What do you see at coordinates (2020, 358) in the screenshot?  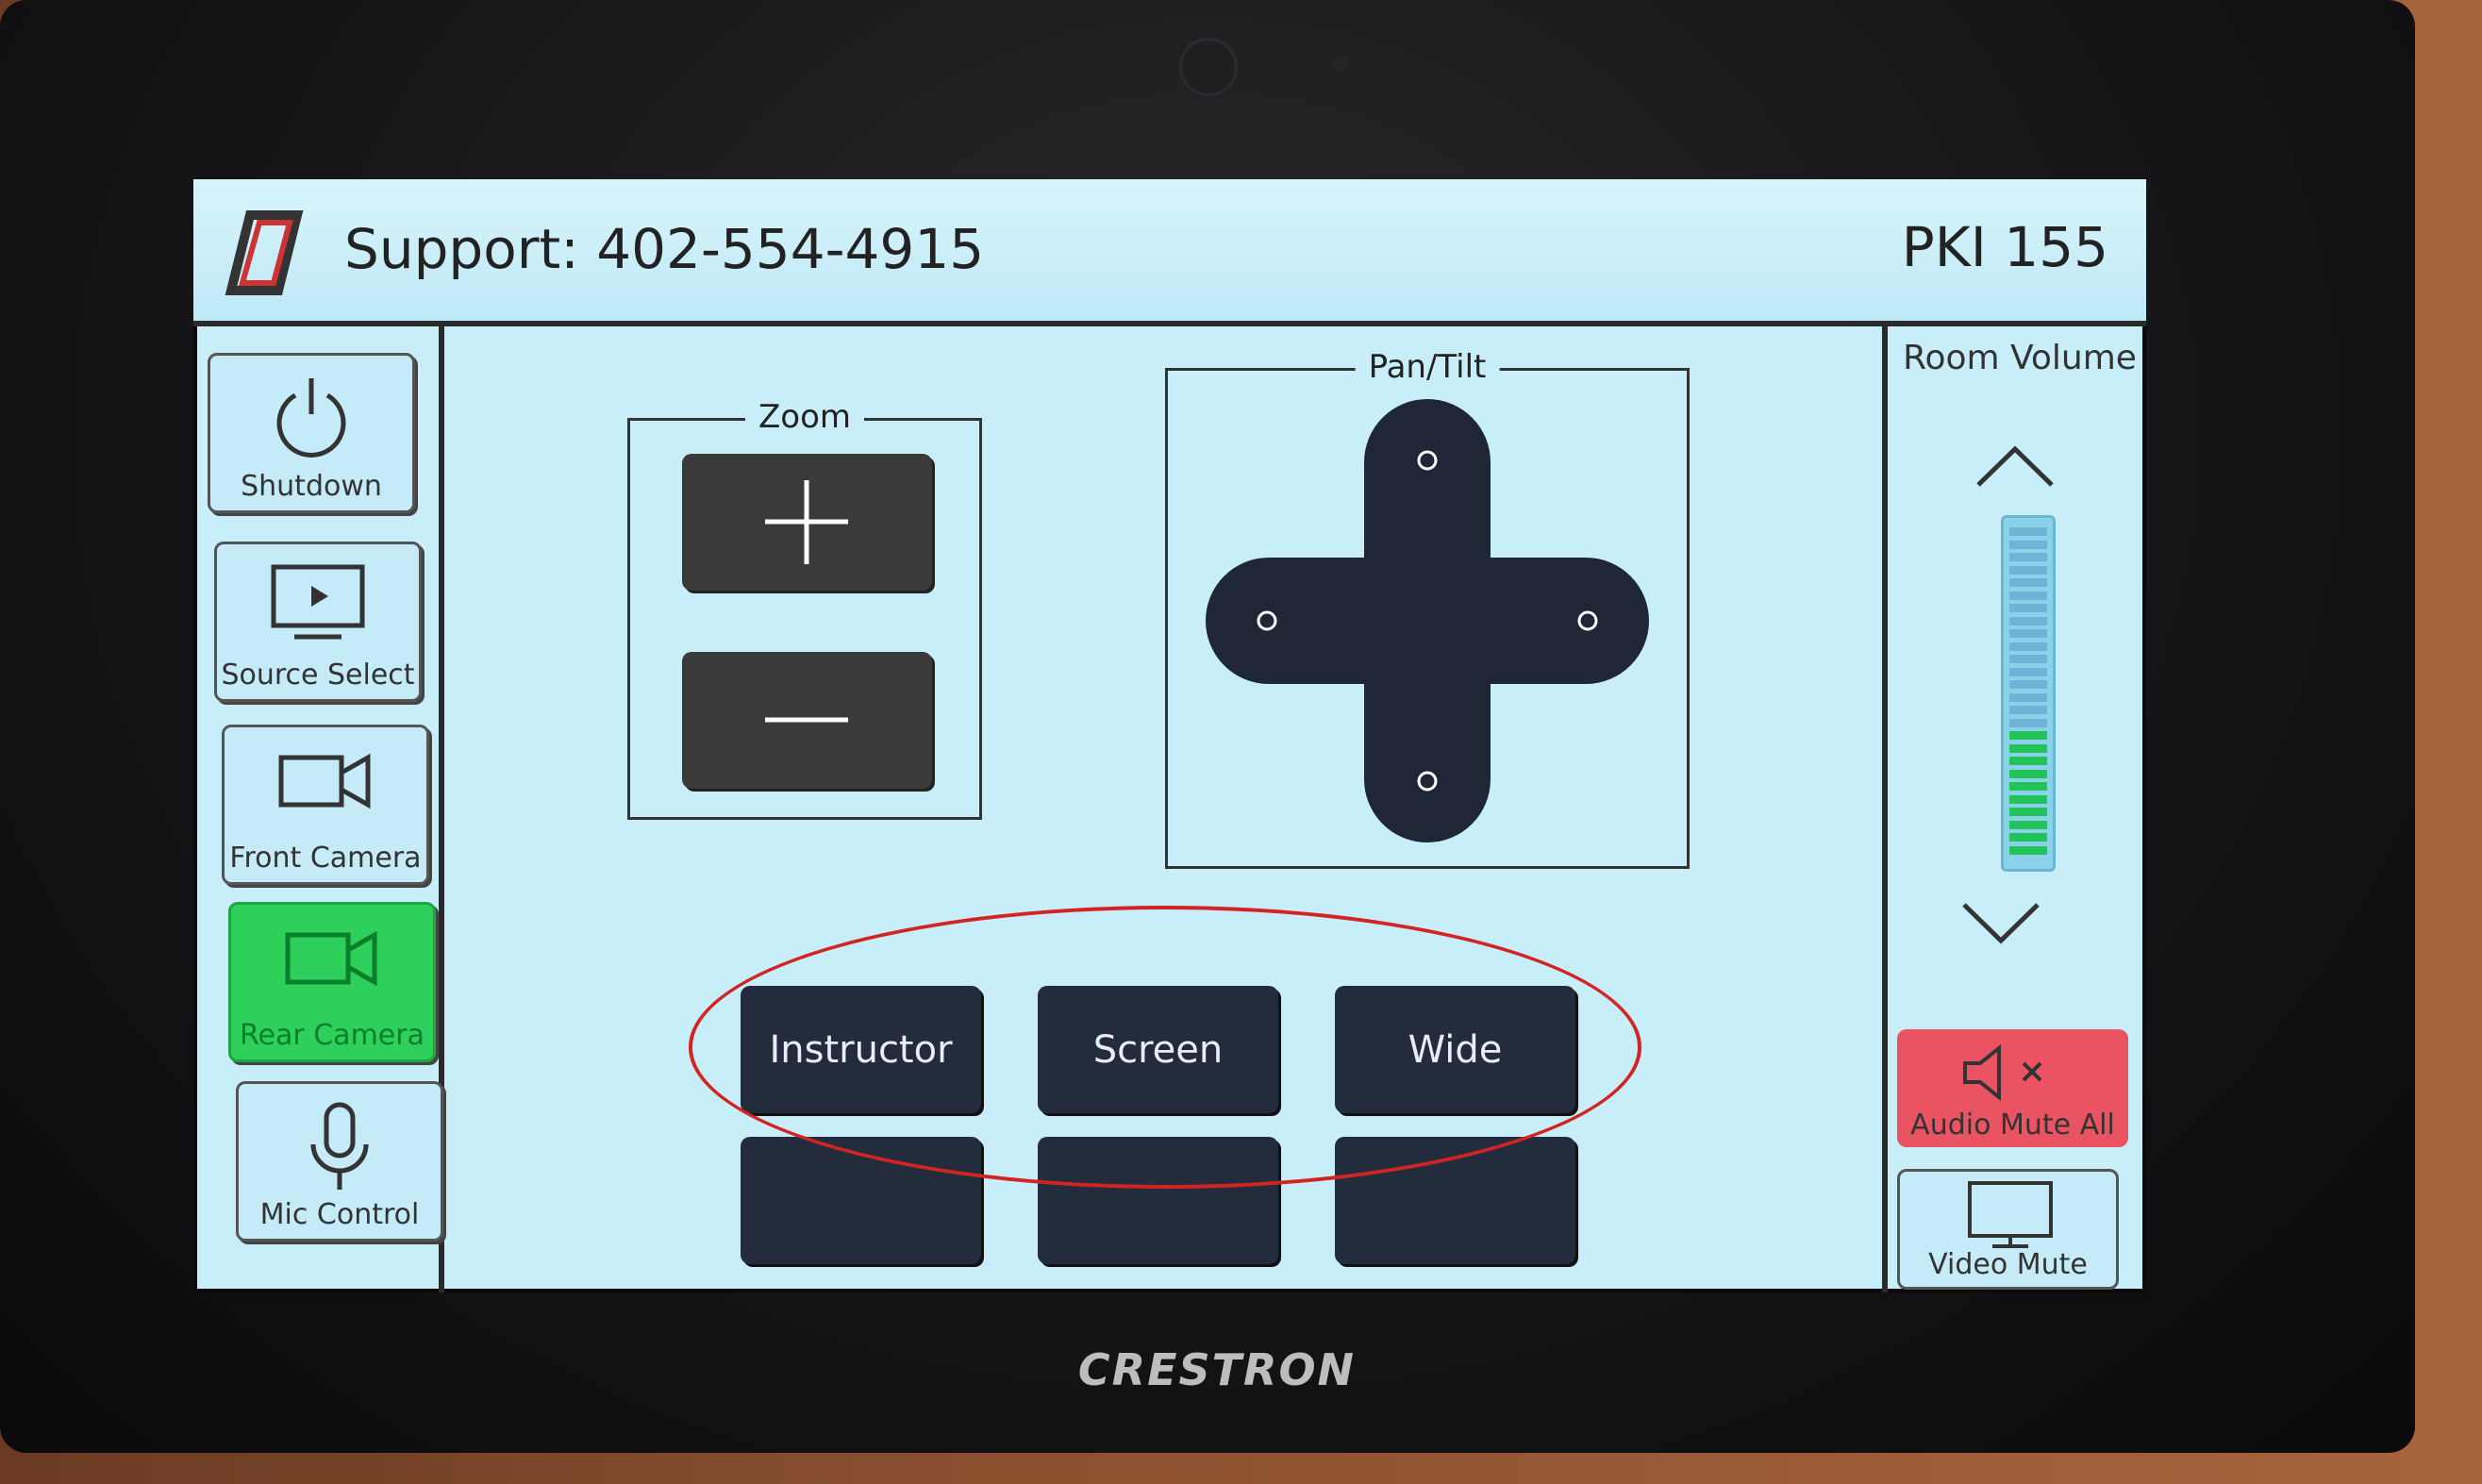 I see `room-volume-label: Room Volume` at bounding box center [2020, 358].